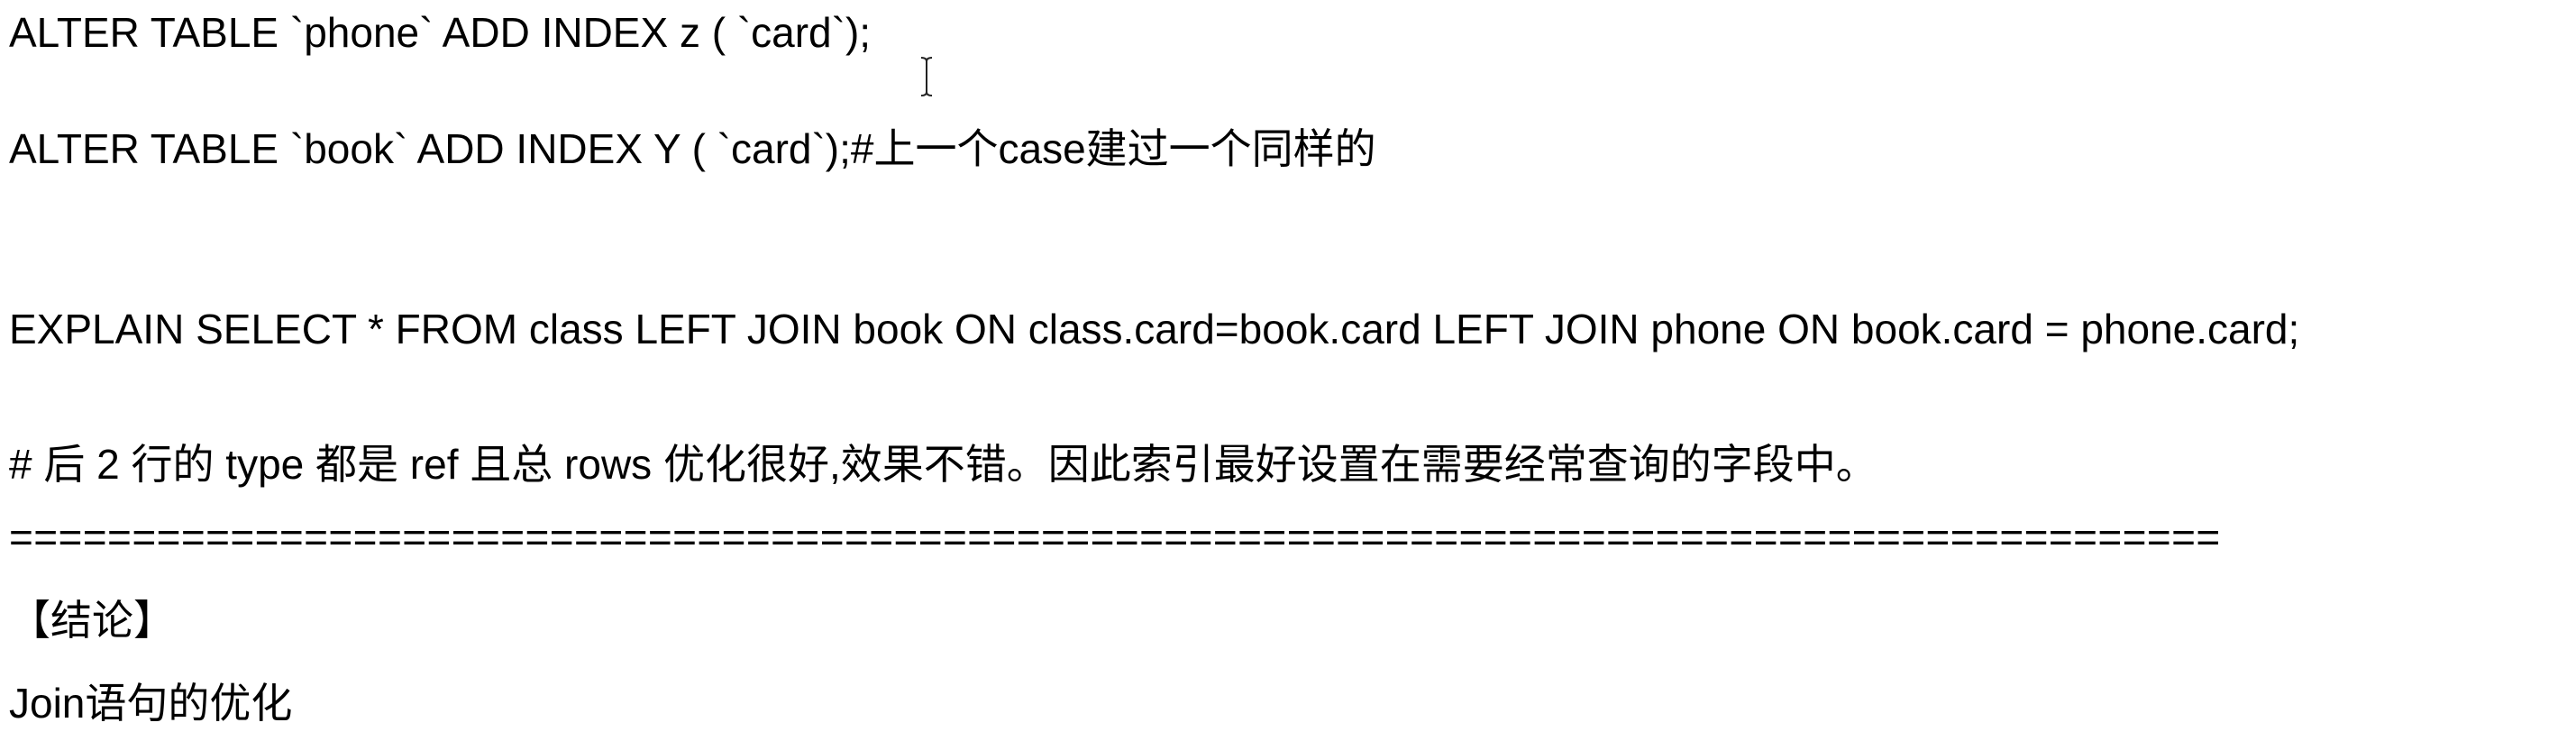 The height and width of the screenshot is (741, 2576). What do you see at coordinates (92, 620) in the screenshot?
I see `conclusion-heading: 【结论】` at bounding box center [92, 620].